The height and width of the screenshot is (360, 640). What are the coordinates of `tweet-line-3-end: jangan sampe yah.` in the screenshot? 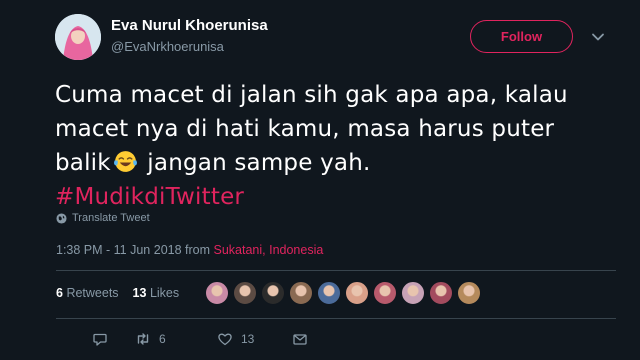 It's located at (255, 163).